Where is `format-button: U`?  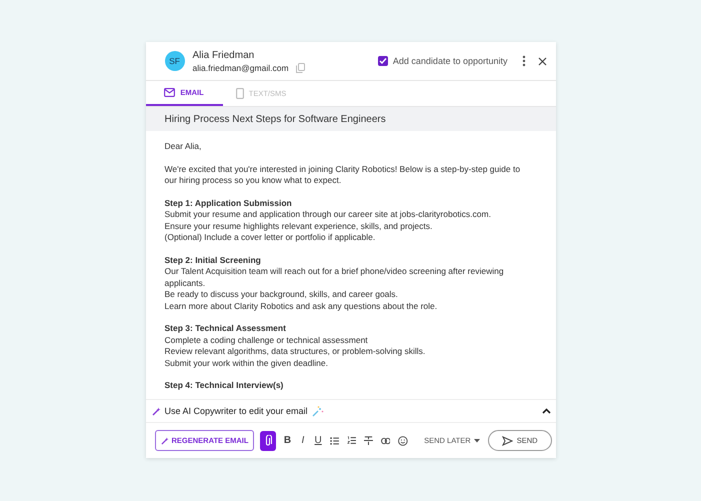
format-button: U is located at coordinates (318, 440).